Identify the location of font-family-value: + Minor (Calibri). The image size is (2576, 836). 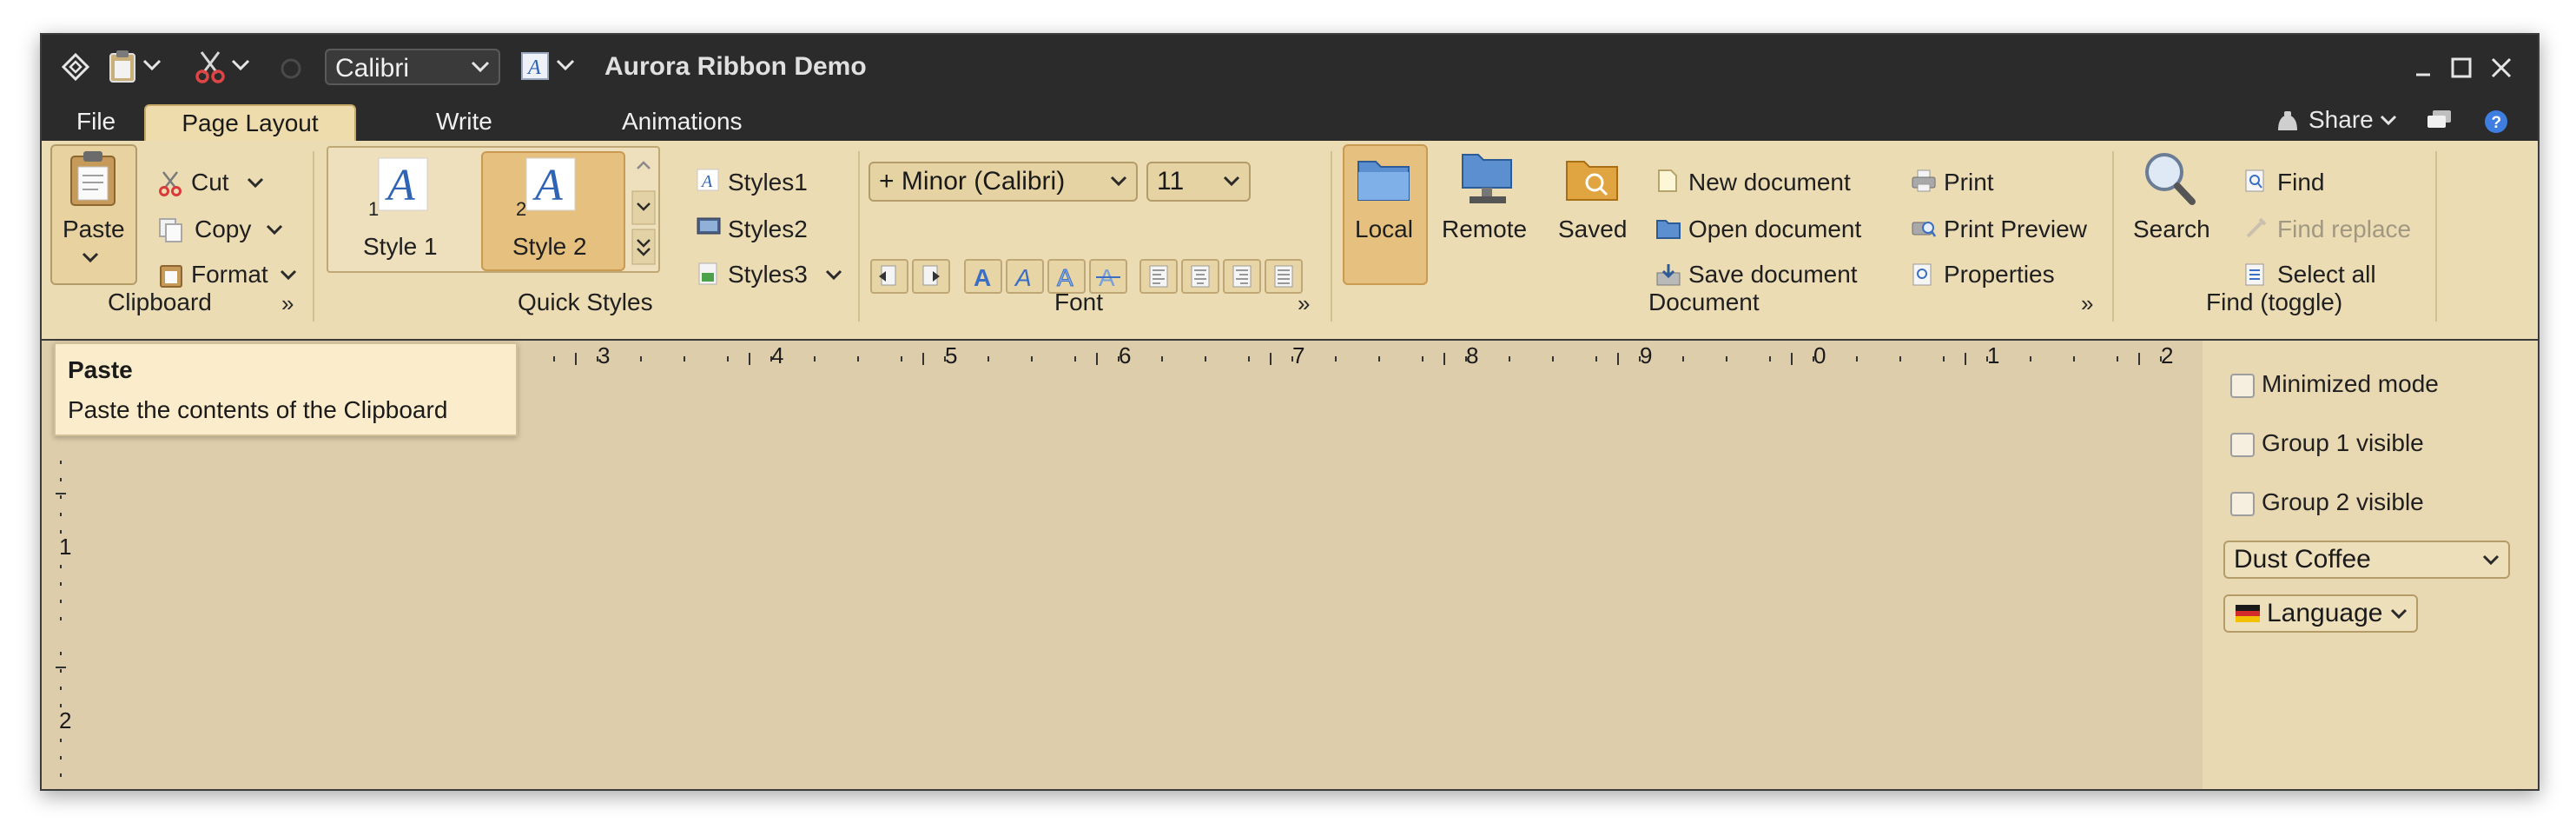
(973, 181).